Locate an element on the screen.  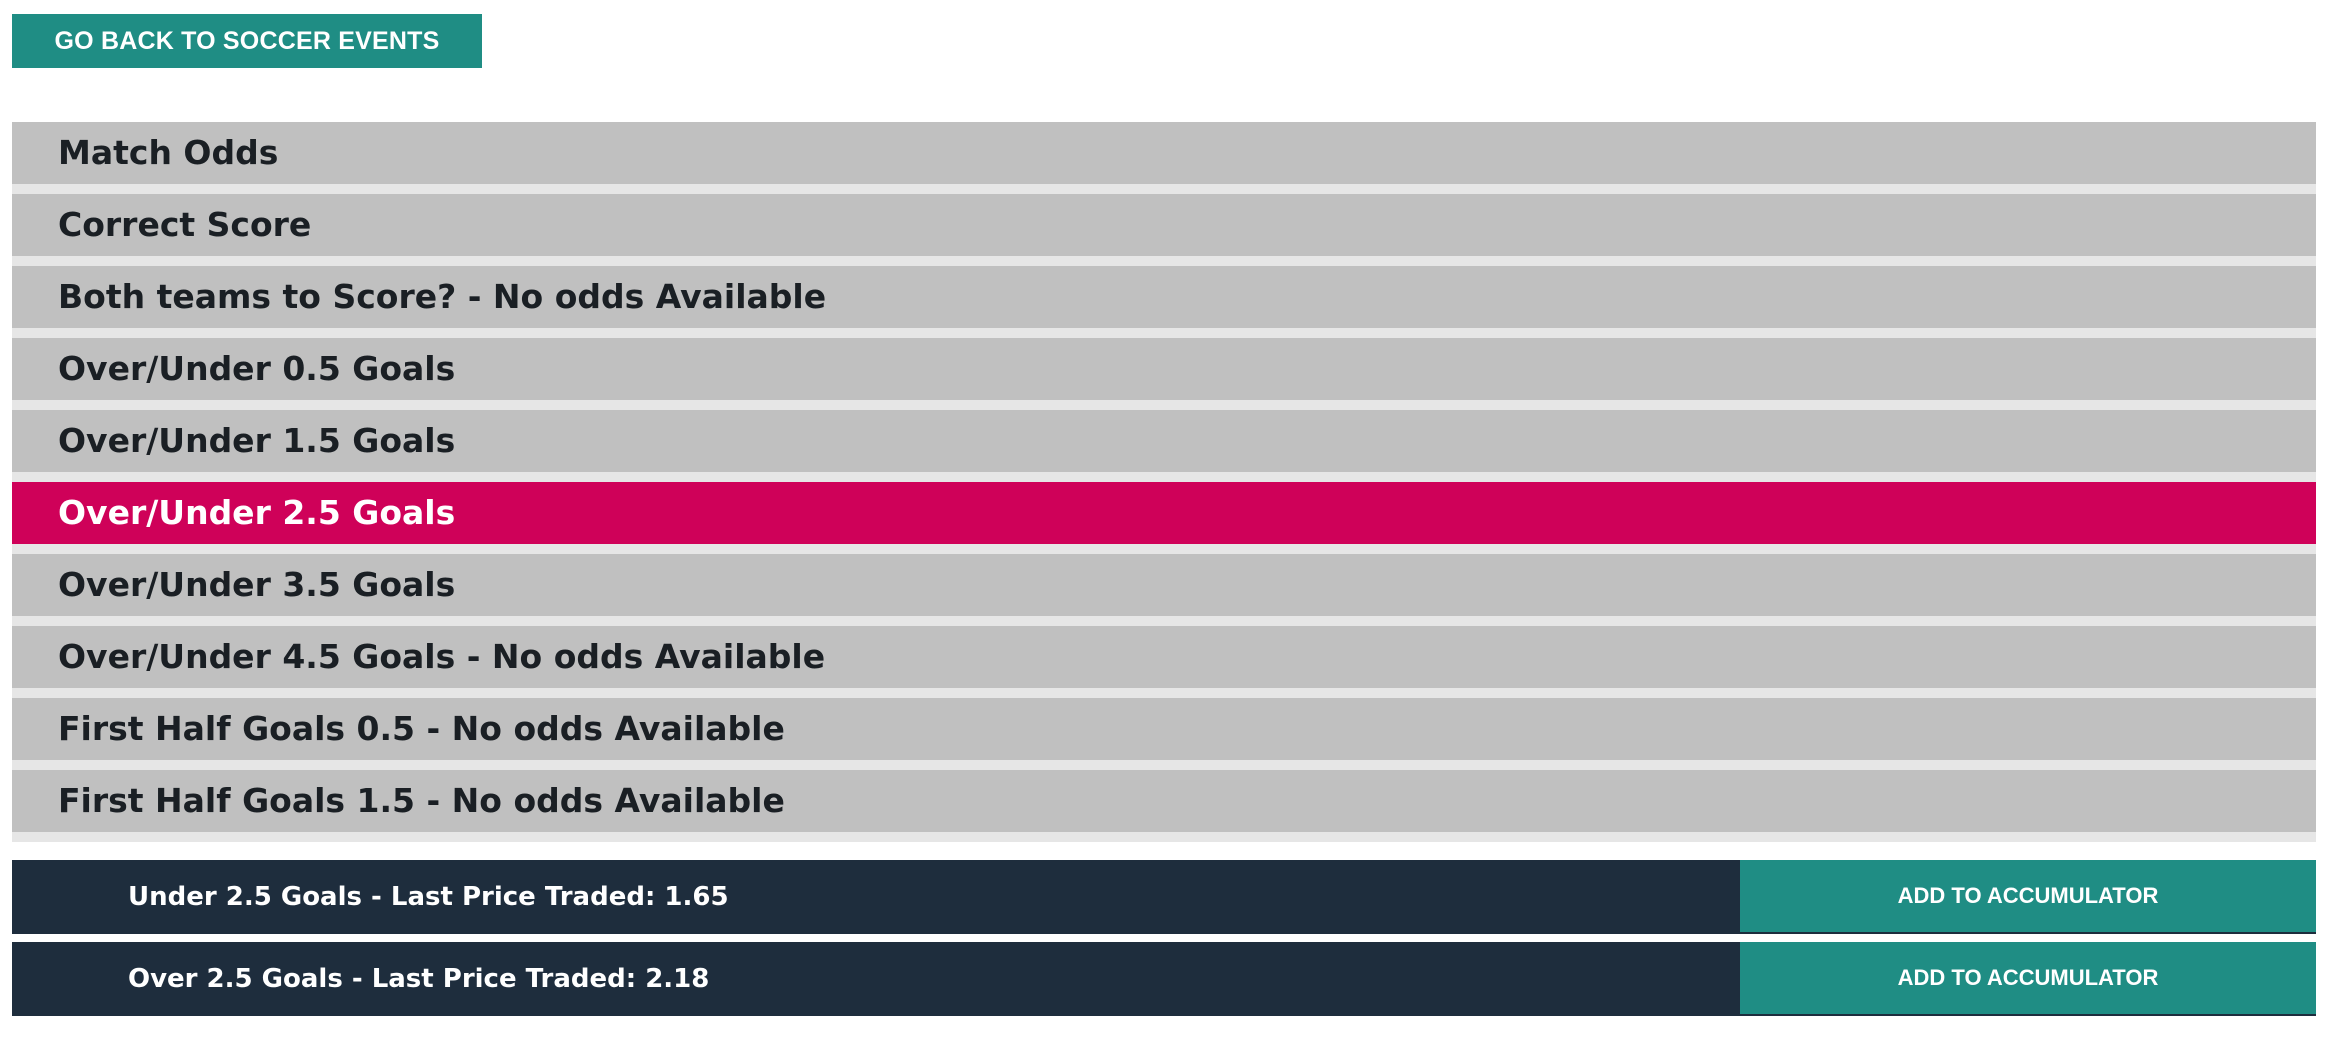
market-item-first-half-goals-0-5: First Half Goals 0.5 - No odds Available is located at coordinates (1164, 729).